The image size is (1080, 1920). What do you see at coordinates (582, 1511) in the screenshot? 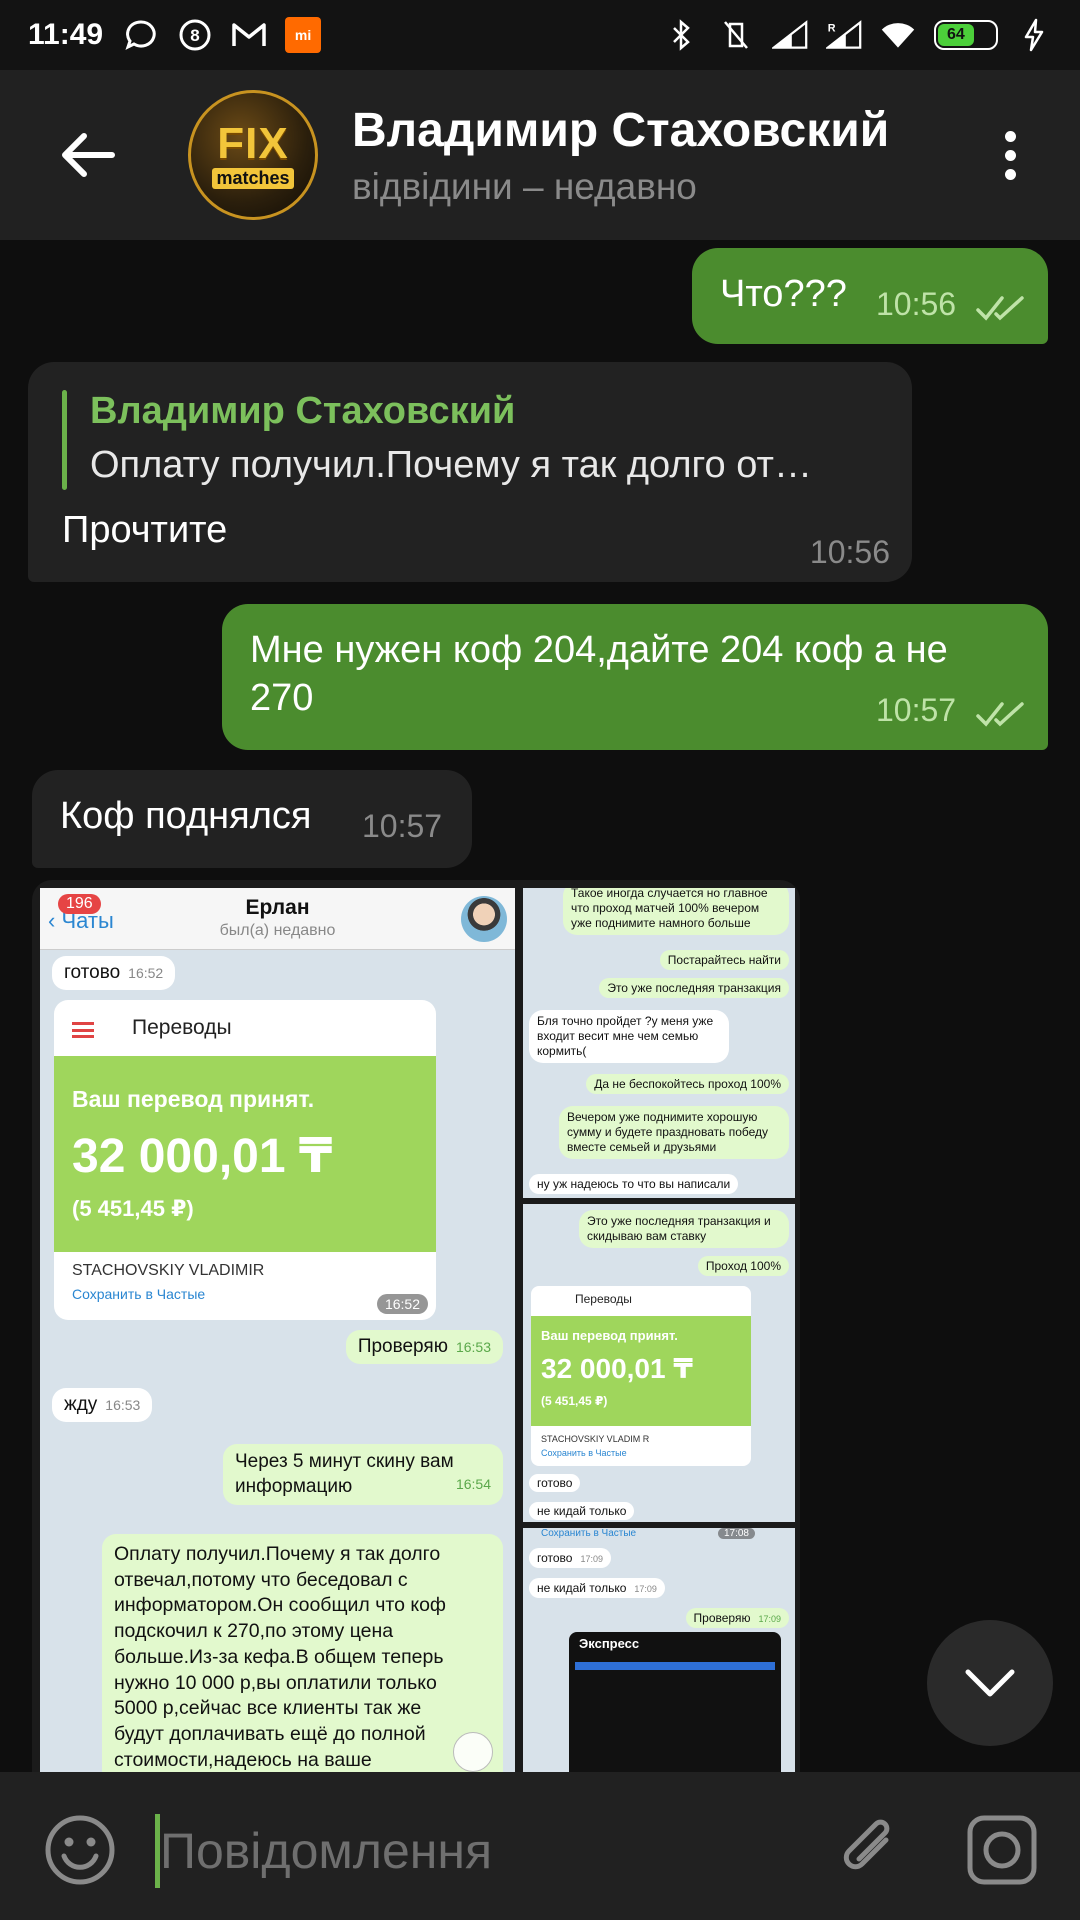
I see `screenshot-msg: не кидай только` at bounding box center [582, 1511].